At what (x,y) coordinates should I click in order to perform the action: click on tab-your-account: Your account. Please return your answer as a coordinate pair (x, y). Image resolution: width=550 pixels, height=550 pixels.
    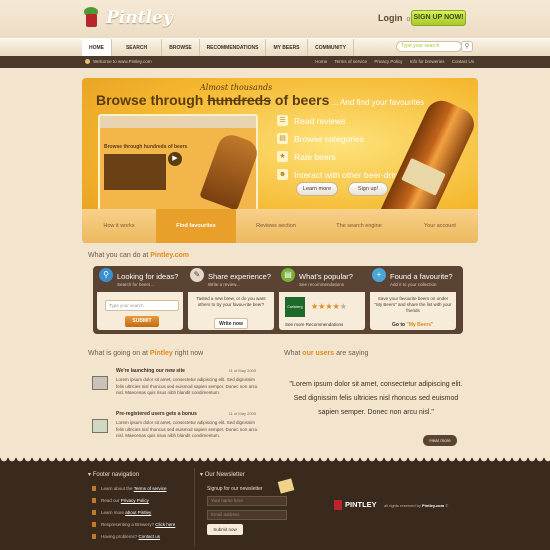
    Looking at the image, I should click on (440, 226).